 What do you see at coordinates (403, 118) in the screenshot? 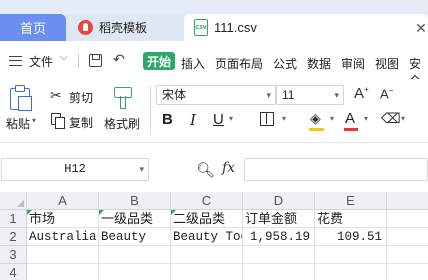
I see `eraser-chevron-icon: ▾` at bounding box center [403, 118].